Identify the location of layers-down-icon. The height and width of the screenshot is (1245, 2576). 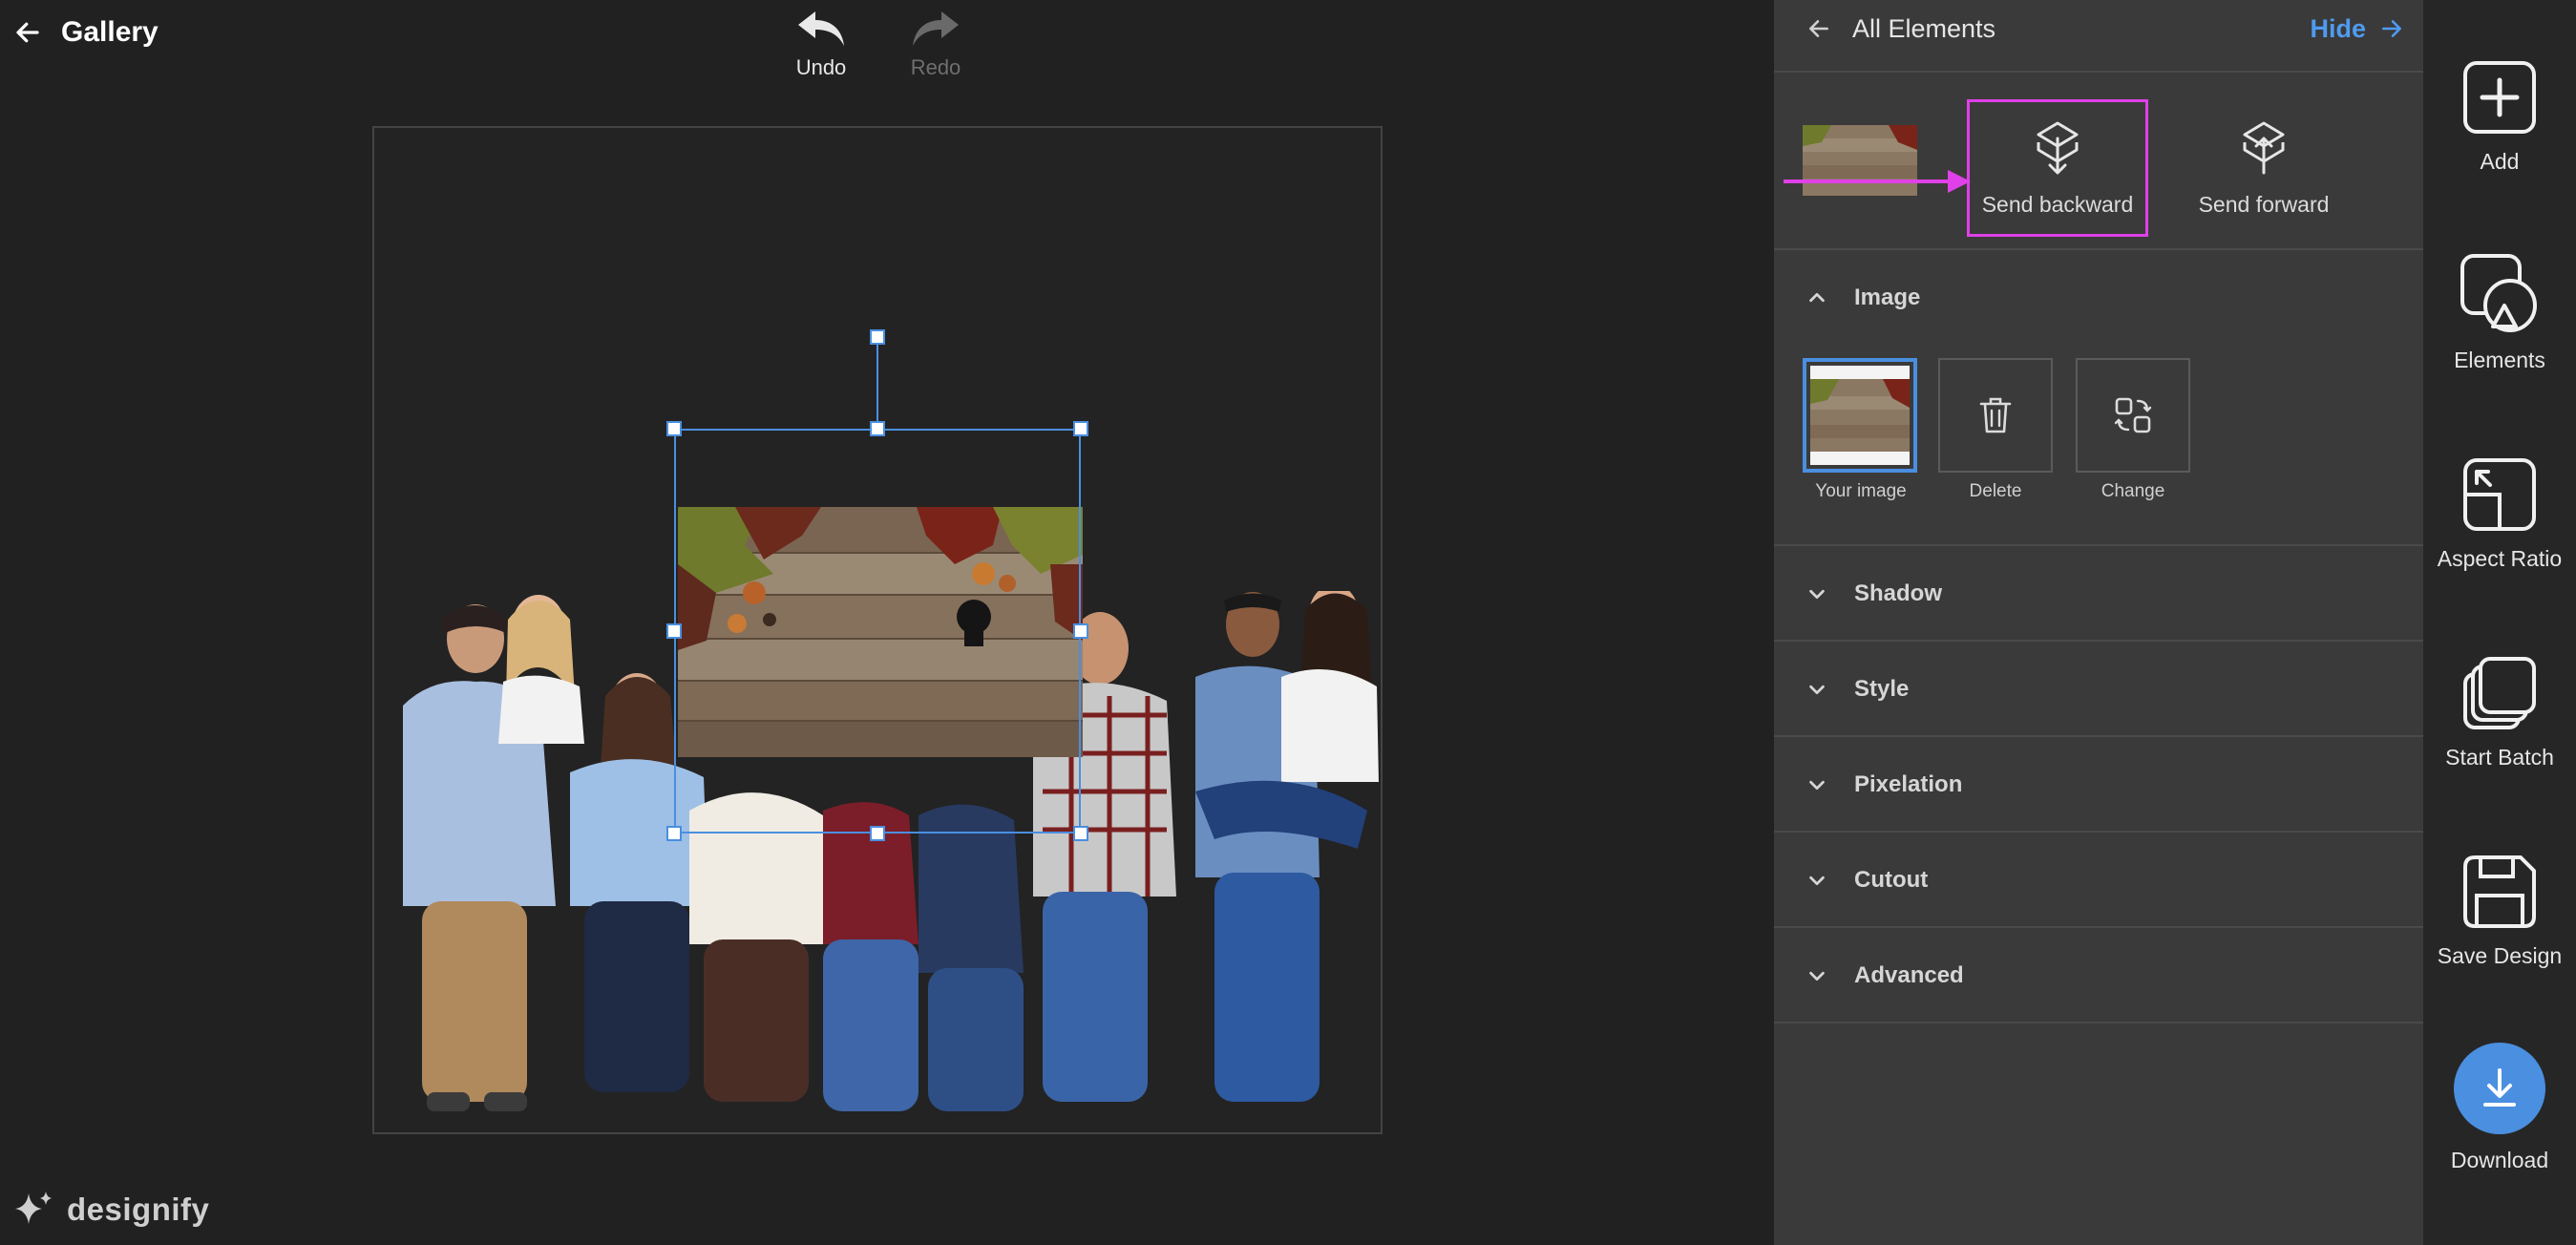
(2058, 147).